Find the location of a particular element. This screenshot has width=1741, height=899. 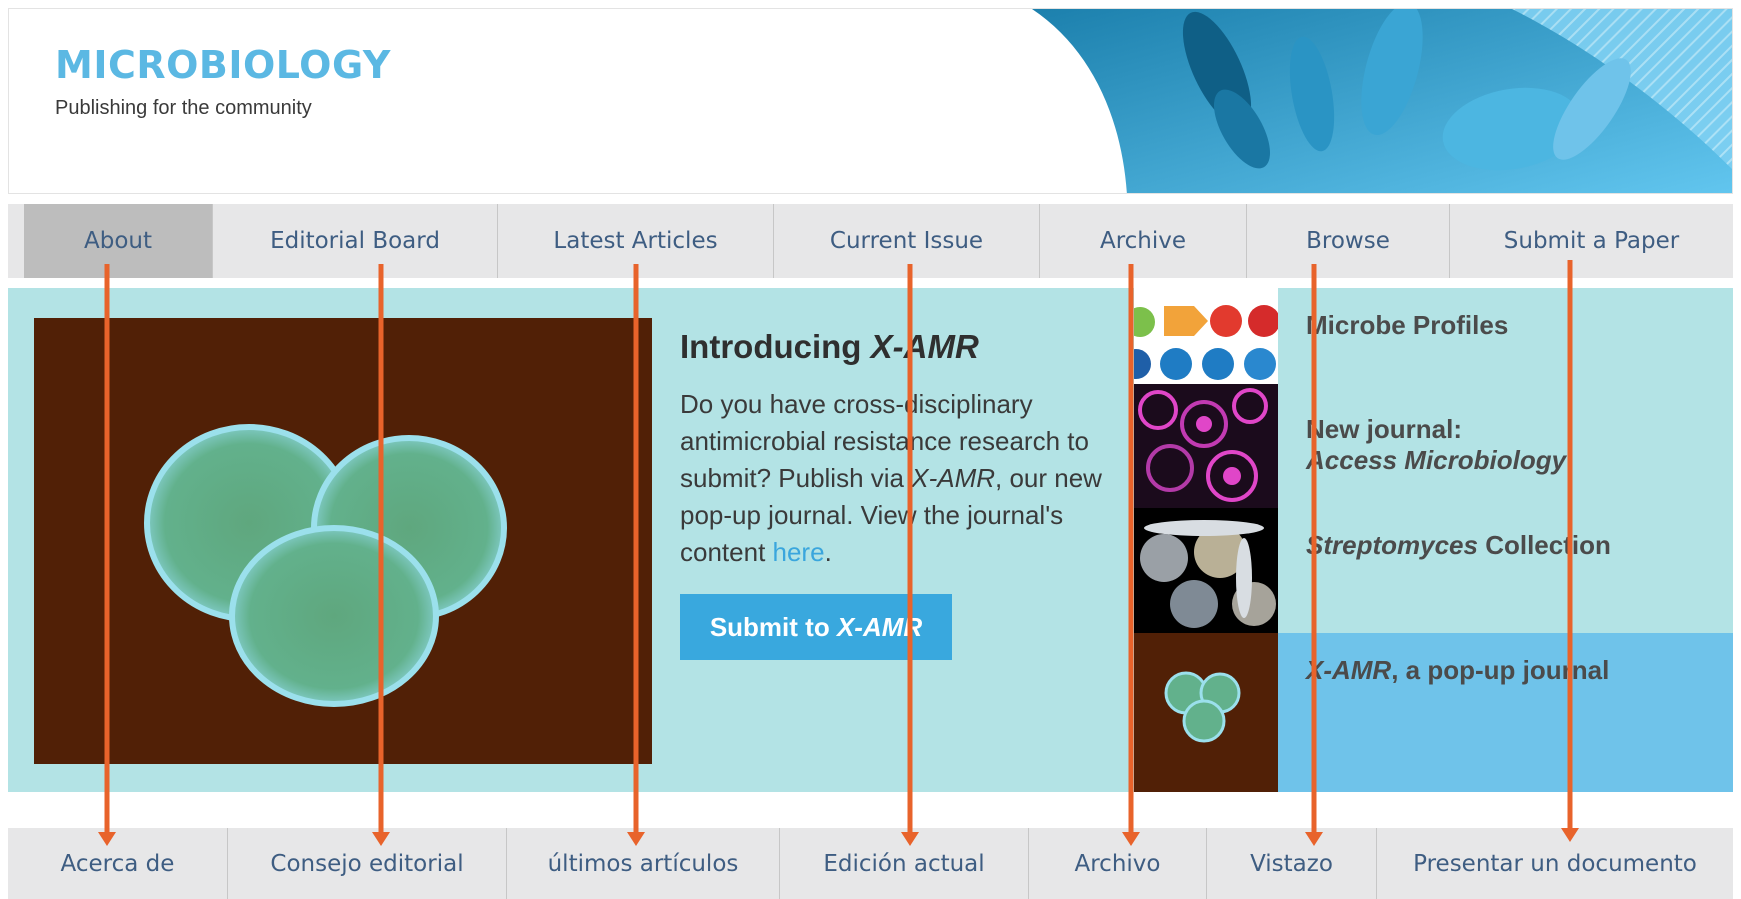

feature-label-xamr-title: X-AMR is located at coordinates (1349, 670).